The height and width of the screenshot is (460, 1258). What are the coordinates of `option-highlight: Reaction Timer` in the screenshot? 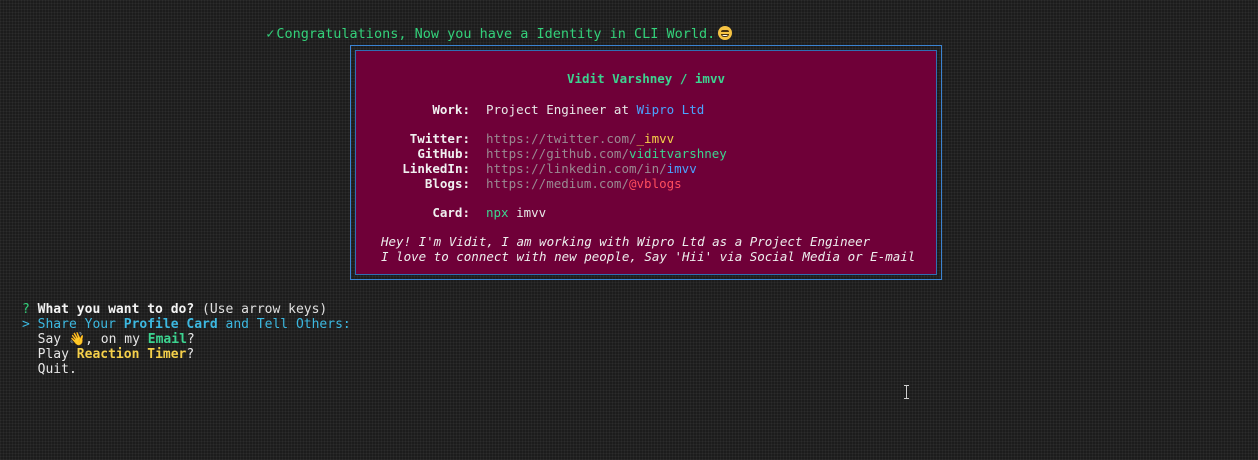 It's located at (131, 354).